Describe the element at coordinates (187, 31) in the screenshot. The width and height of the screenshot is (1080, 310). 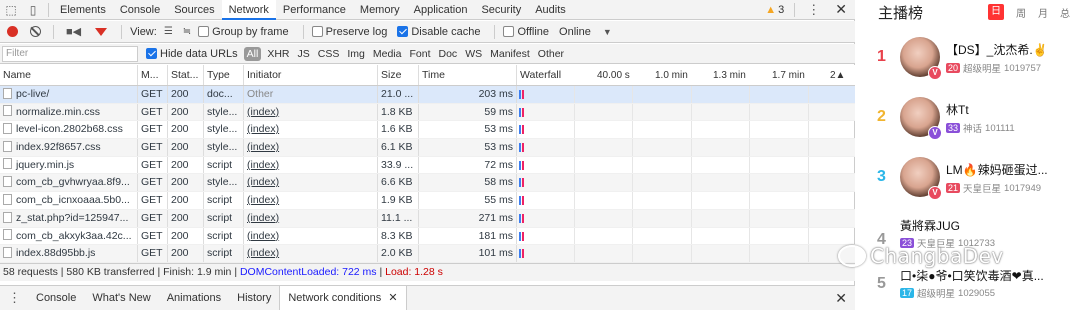
I see `overview-icon: ≒` at that location.